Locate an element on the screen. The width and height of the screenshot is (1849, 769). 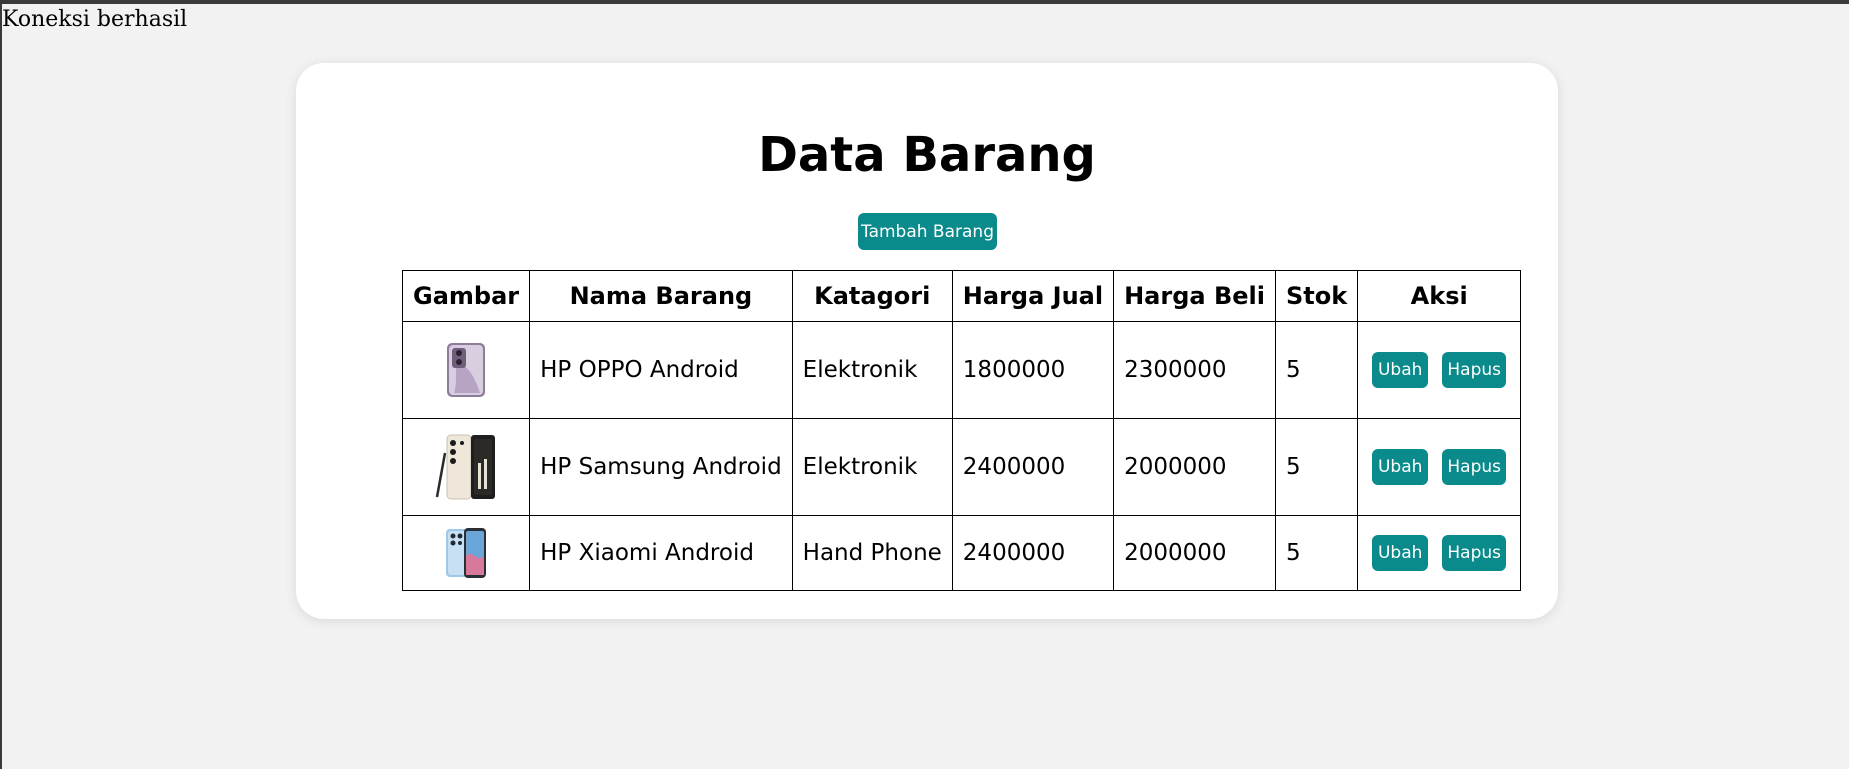
column-header-aksi: Aksi is located at coordinates (1439, 296).